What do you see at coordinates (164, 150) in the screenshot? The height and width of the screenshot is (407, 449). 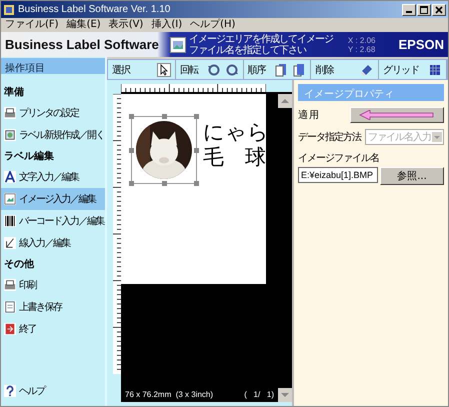 I see `image-object` at bounding box center [164, 150].